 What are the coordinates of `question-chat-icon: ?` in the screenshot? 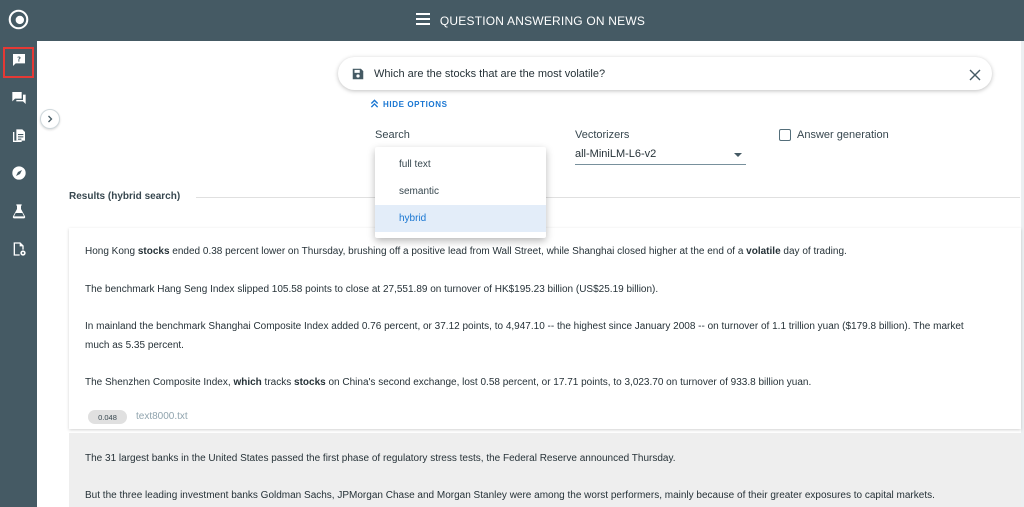 It's located at (19, 62).